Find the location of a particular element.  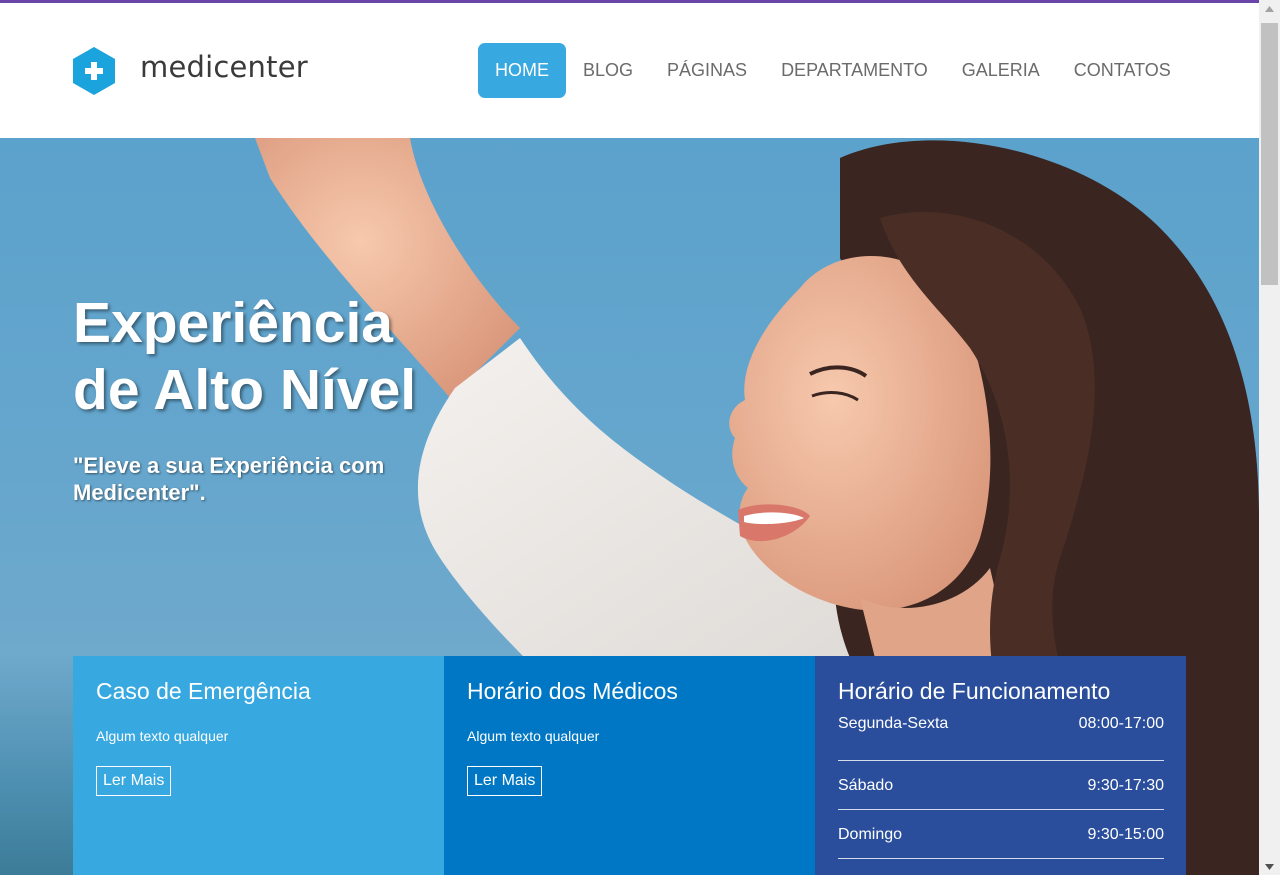

scrollbar-thumb is located at coordinates (1269, 154).